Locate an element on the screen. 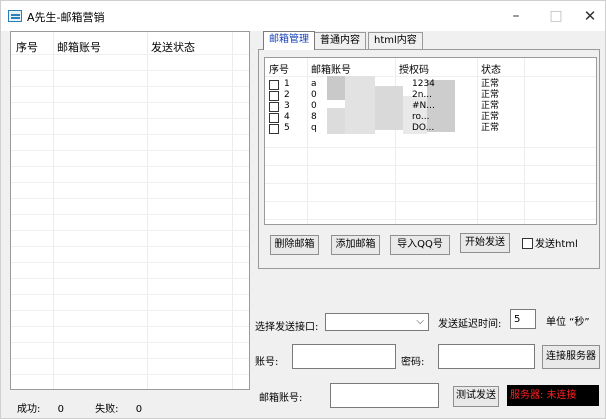  close-button: ✕ is located at coordinates (589, 16).